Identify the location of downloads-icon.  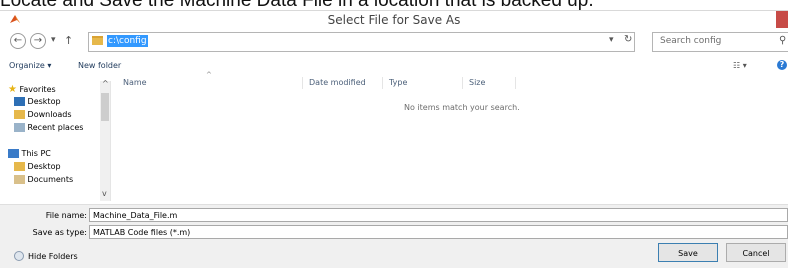
(19, 114).